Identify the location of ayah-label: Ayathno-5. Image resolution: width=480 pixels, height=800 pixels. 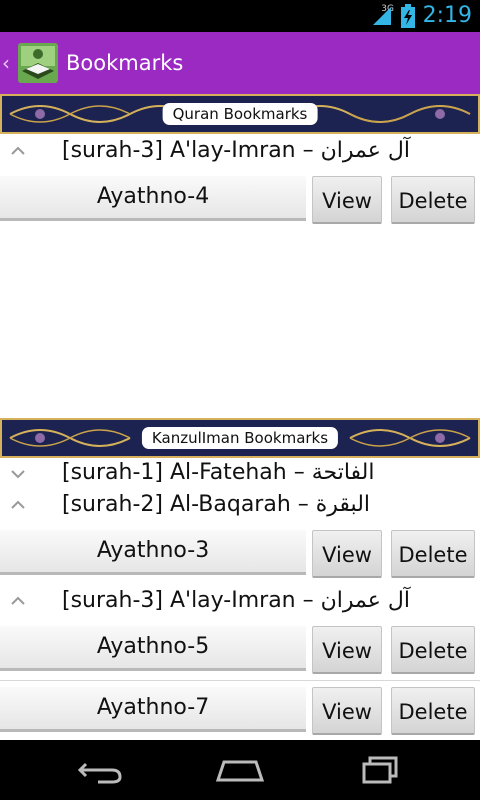
(153, 646).